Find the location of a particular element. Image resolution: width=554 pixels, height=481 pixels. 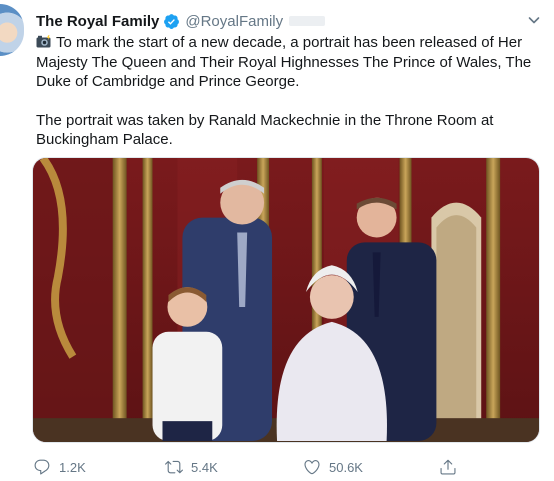

verified-badge-icon is located at coordinates (172, 21).